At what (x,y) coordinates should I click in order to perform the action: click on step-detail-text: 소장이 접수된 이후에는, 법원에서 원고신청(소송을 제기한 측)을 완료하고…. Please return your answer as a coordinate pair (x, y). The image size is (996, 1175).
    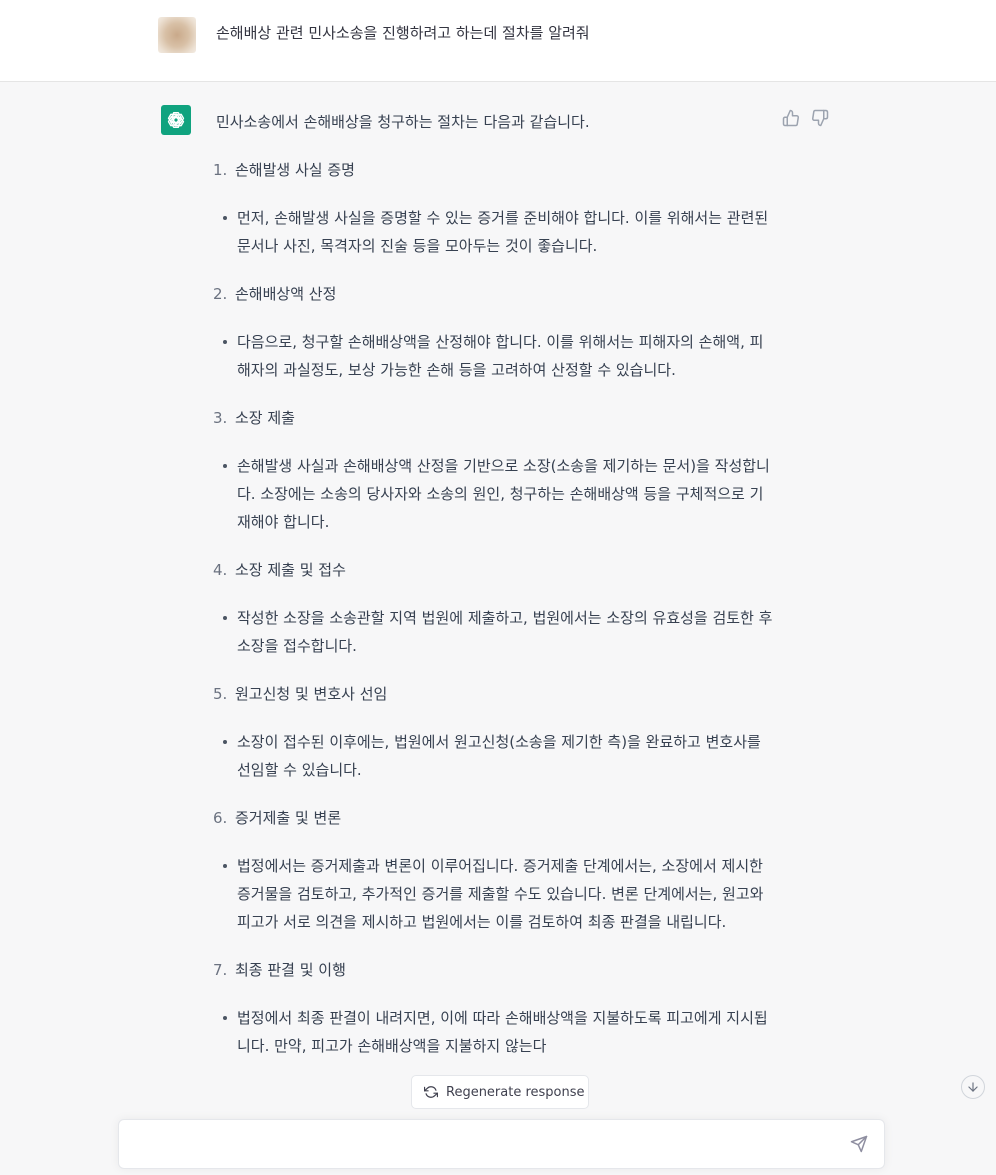
    Looking at the image, I should click on (499, 756).